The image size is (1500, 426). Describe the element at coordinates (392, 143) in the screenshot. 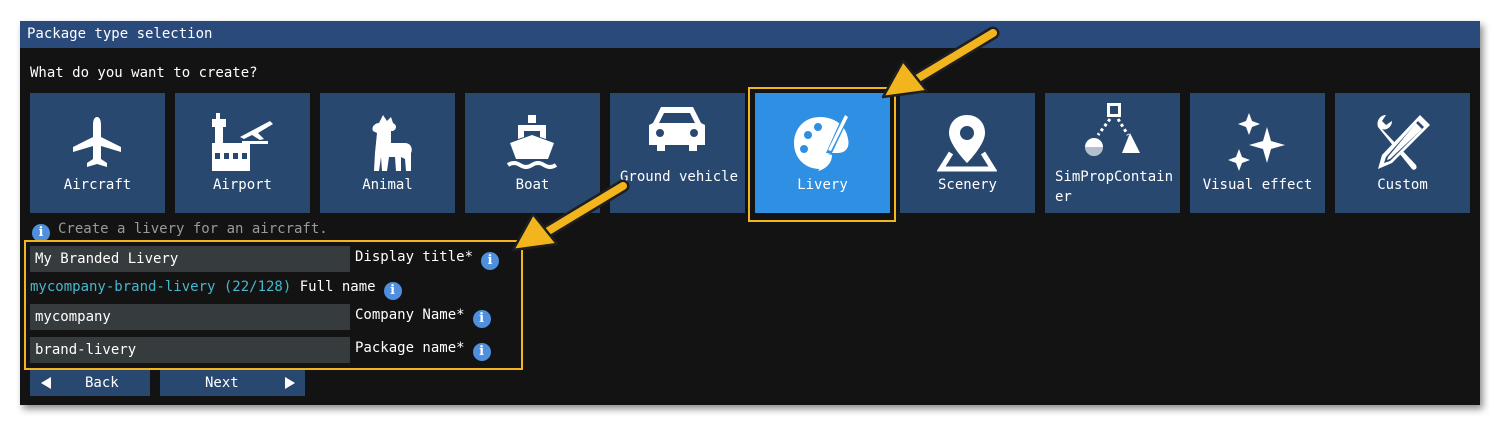

I see `llama-icon` at that location.